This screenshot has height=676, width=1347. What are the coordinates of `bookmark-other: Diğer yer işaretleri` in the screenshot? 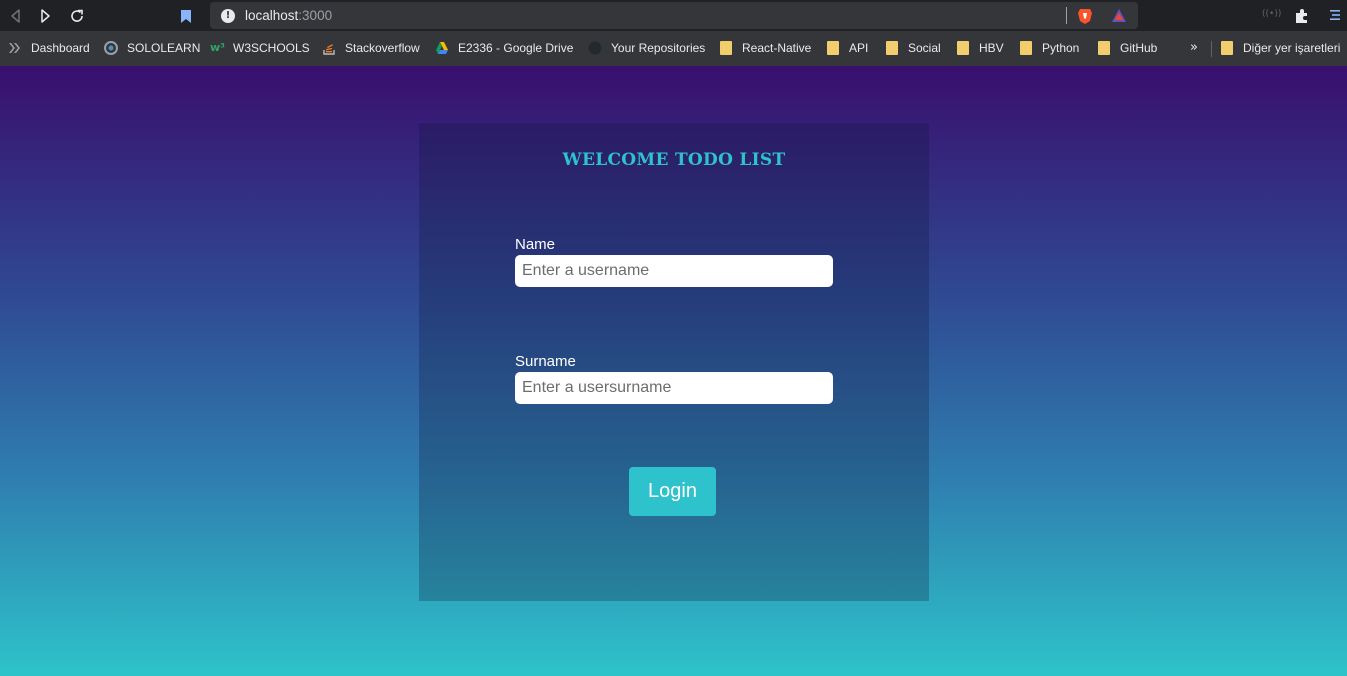 It's located at (1280, 48).